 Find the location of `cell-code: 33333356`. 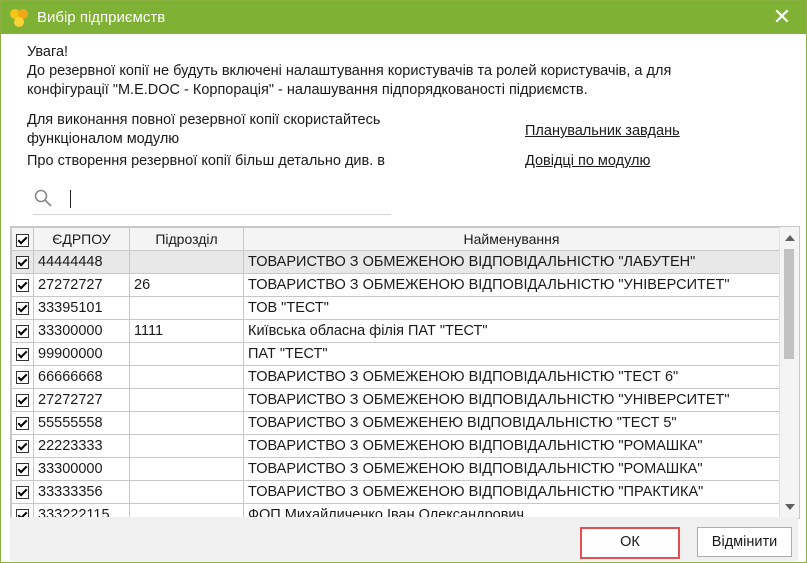

cell-code: 33333356 is located at coordinates (81, 492).